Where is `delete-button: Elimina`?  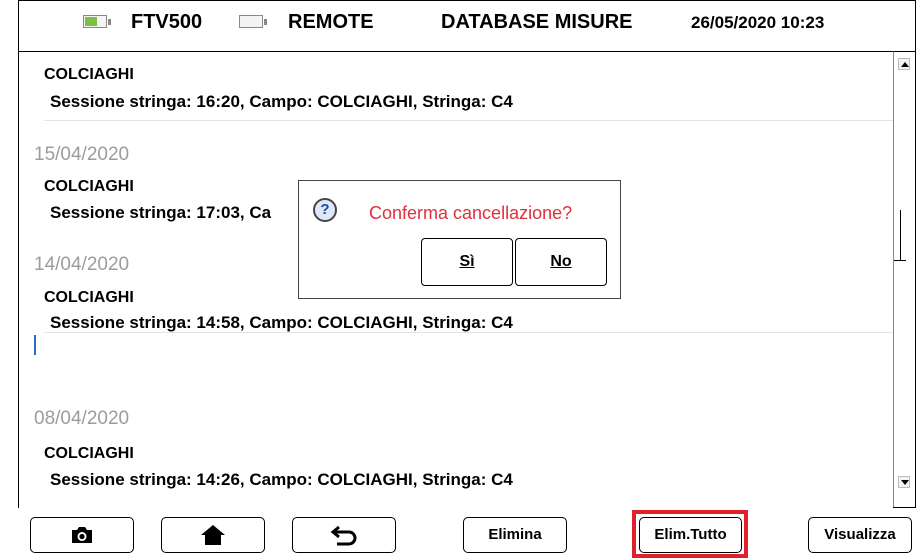
delete-button: Elimina is located at coordinates (515, 535).